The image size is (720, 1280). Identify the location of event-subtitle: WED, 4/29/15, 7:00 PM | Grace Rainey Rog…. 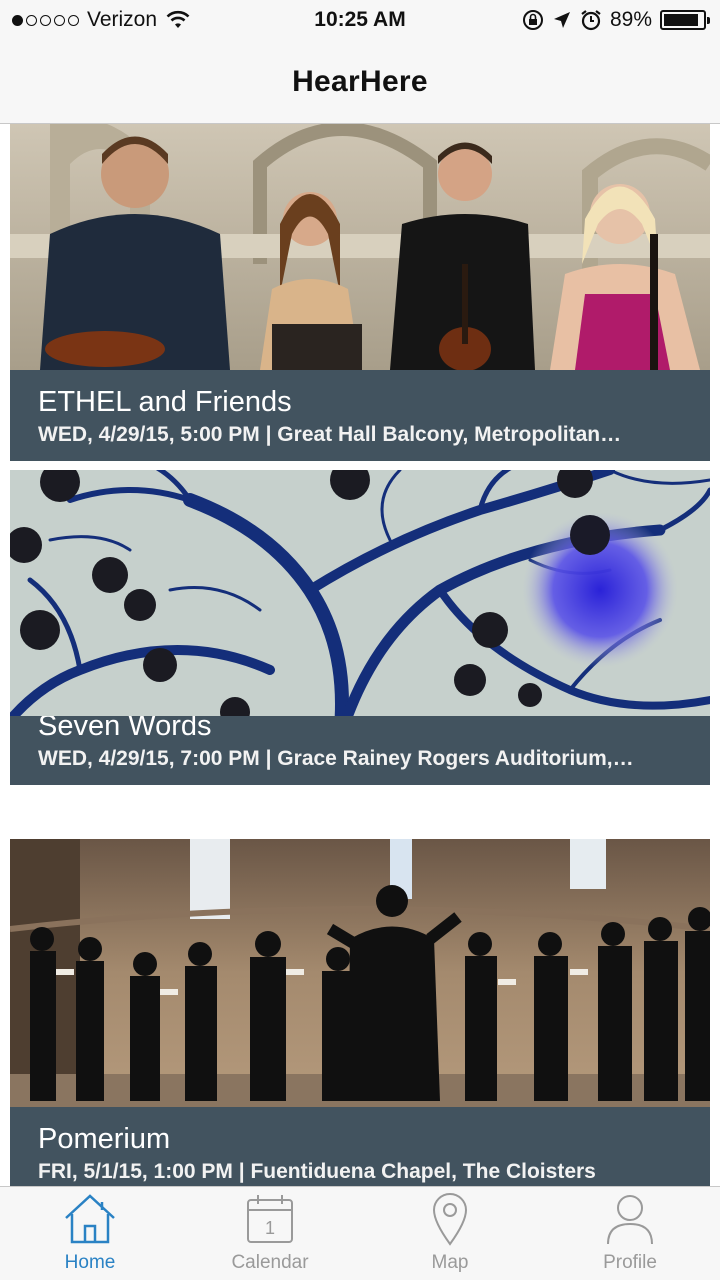
(336, 758).